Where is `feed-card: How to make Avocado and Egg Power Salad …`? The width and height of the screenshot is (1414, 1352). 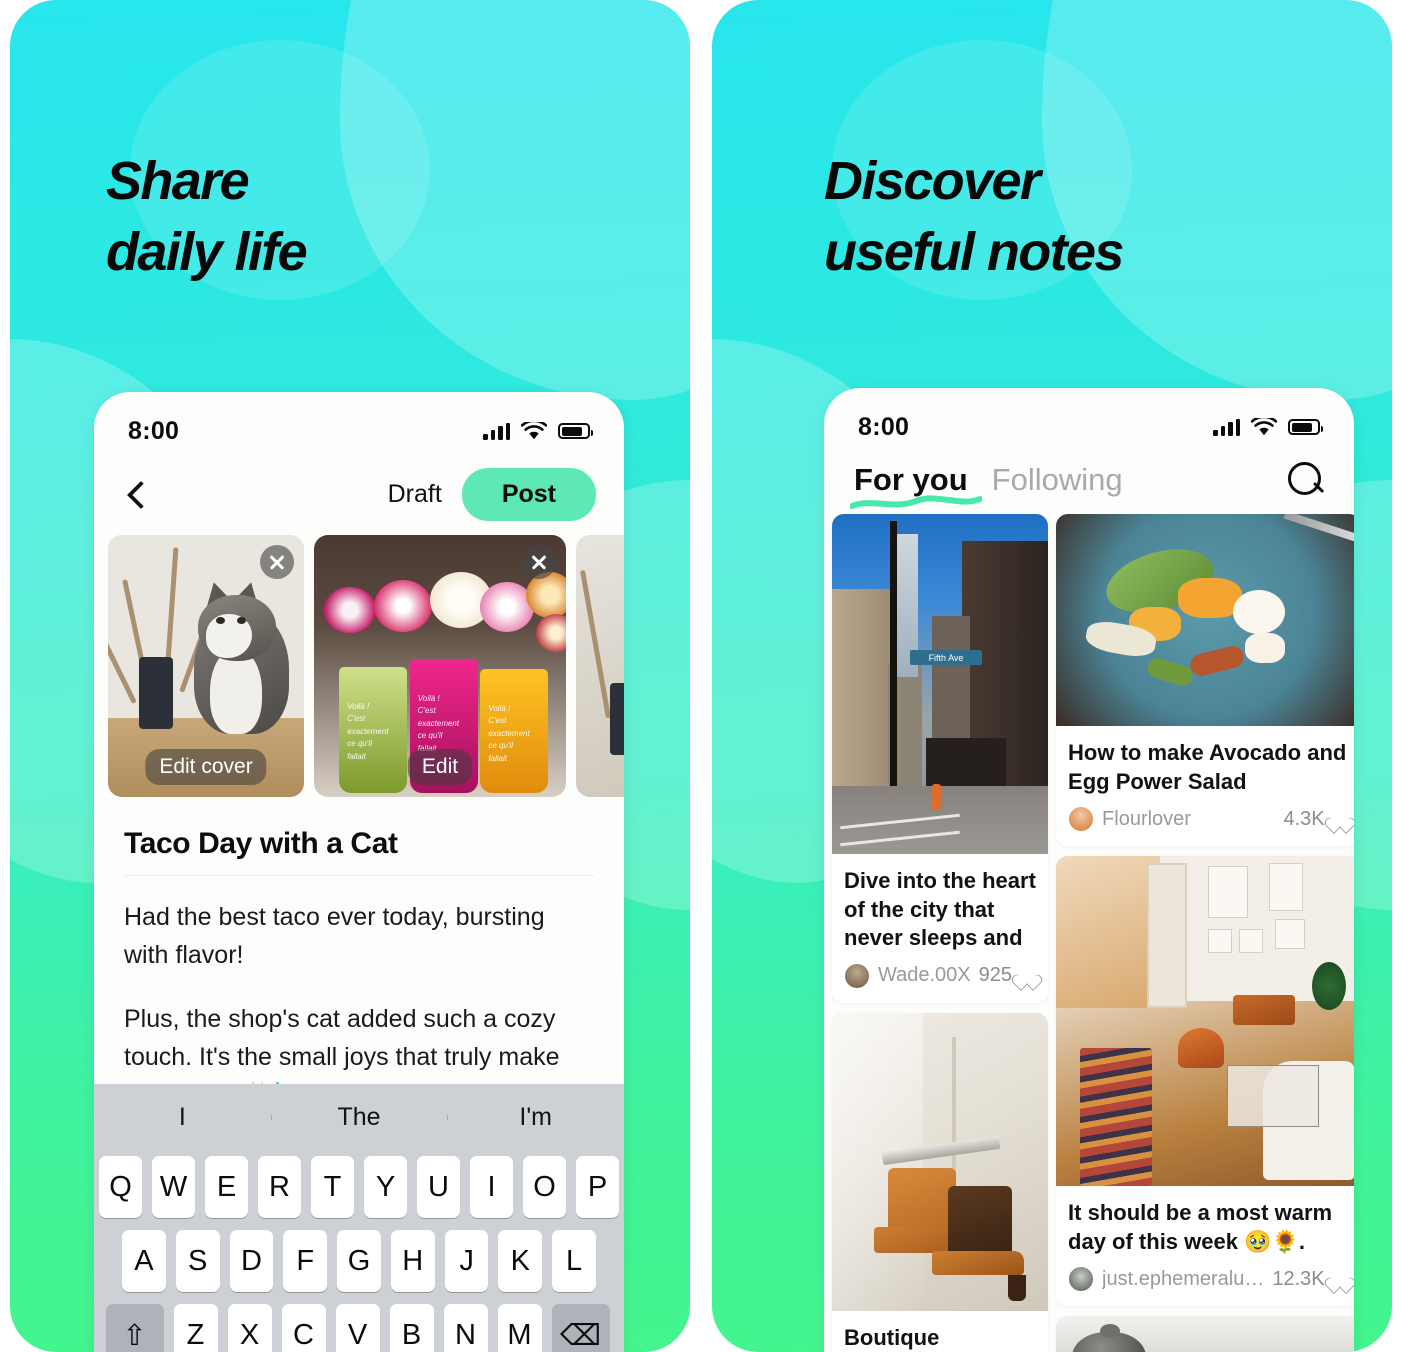
feed-card: How to make Avocado and Egg Power Salad … is located at coordinates (1205, 680).